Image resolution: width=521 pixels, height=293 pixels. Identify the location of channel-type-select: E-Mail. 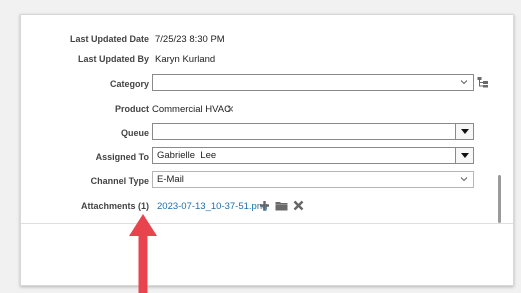
(313, 179).